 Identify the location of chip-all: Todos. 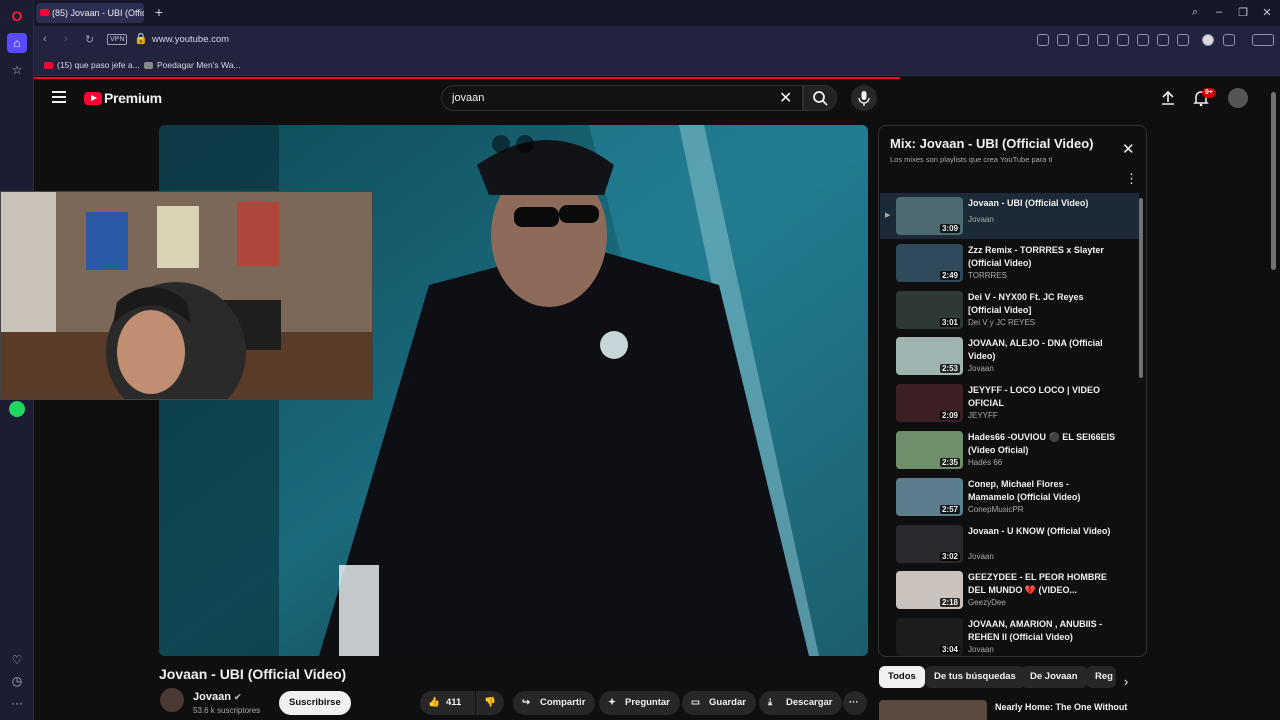
(902, 677).